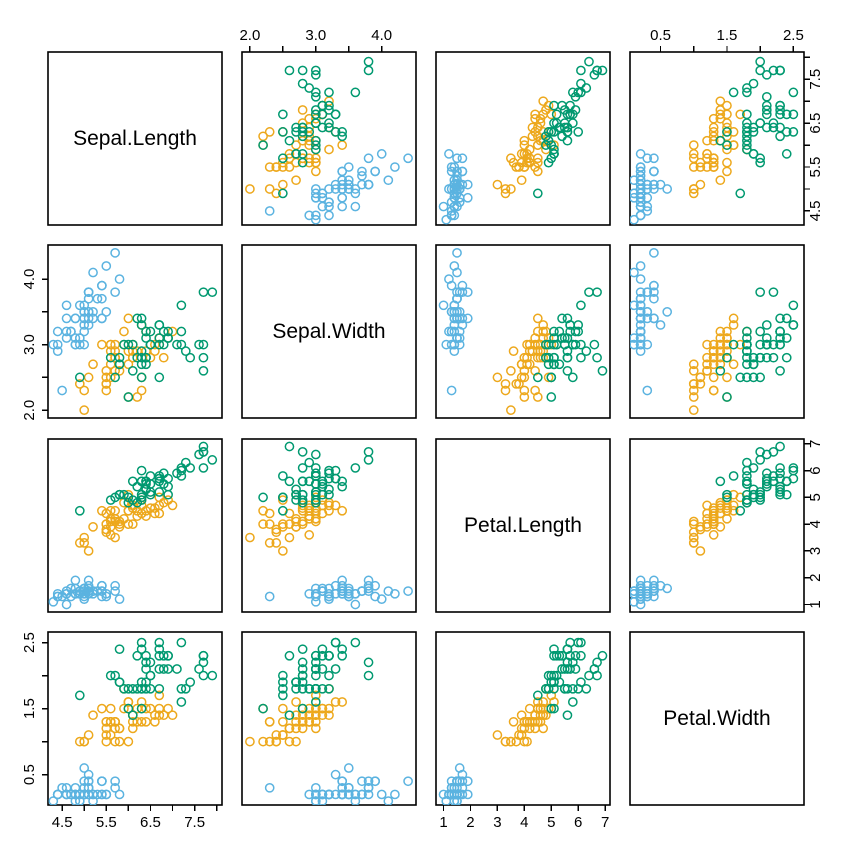 The image size is (861, 859). What do you see at coordinates (815, 470) in the screenshot?
I see `tick-label-right-2: 6` at bounding box center [815, 470].